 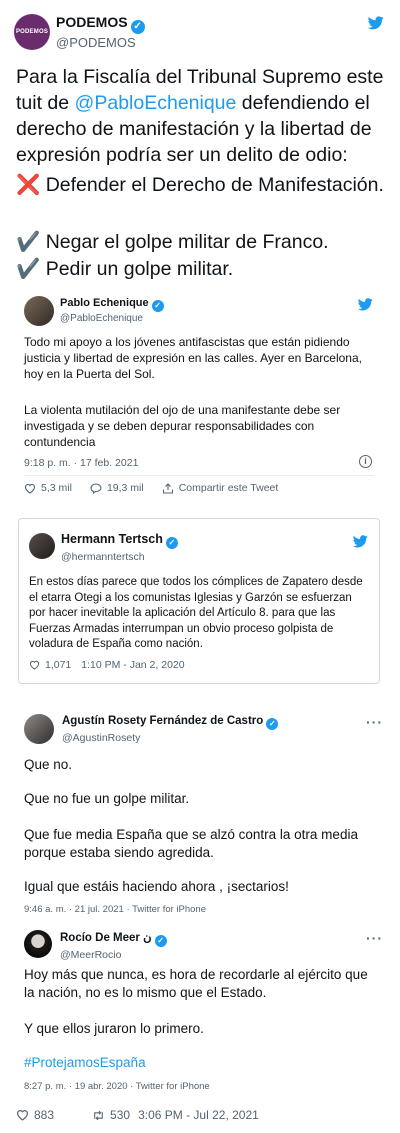 I want to click on hashtag-link: #ProtejamosEspaña, so click(x=85, y=1063).